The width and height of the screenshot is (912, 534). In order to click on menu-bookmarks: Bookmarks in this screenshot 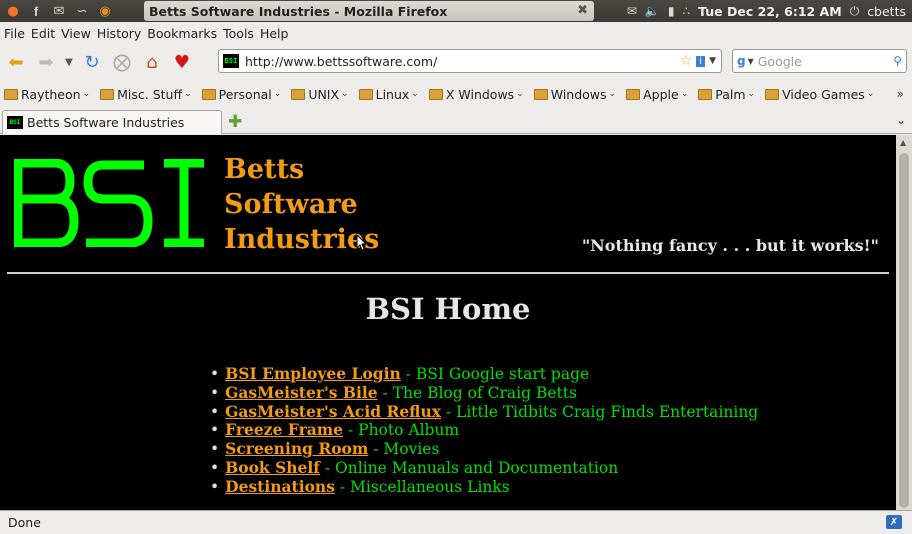, I will do `click(184, 33)`.